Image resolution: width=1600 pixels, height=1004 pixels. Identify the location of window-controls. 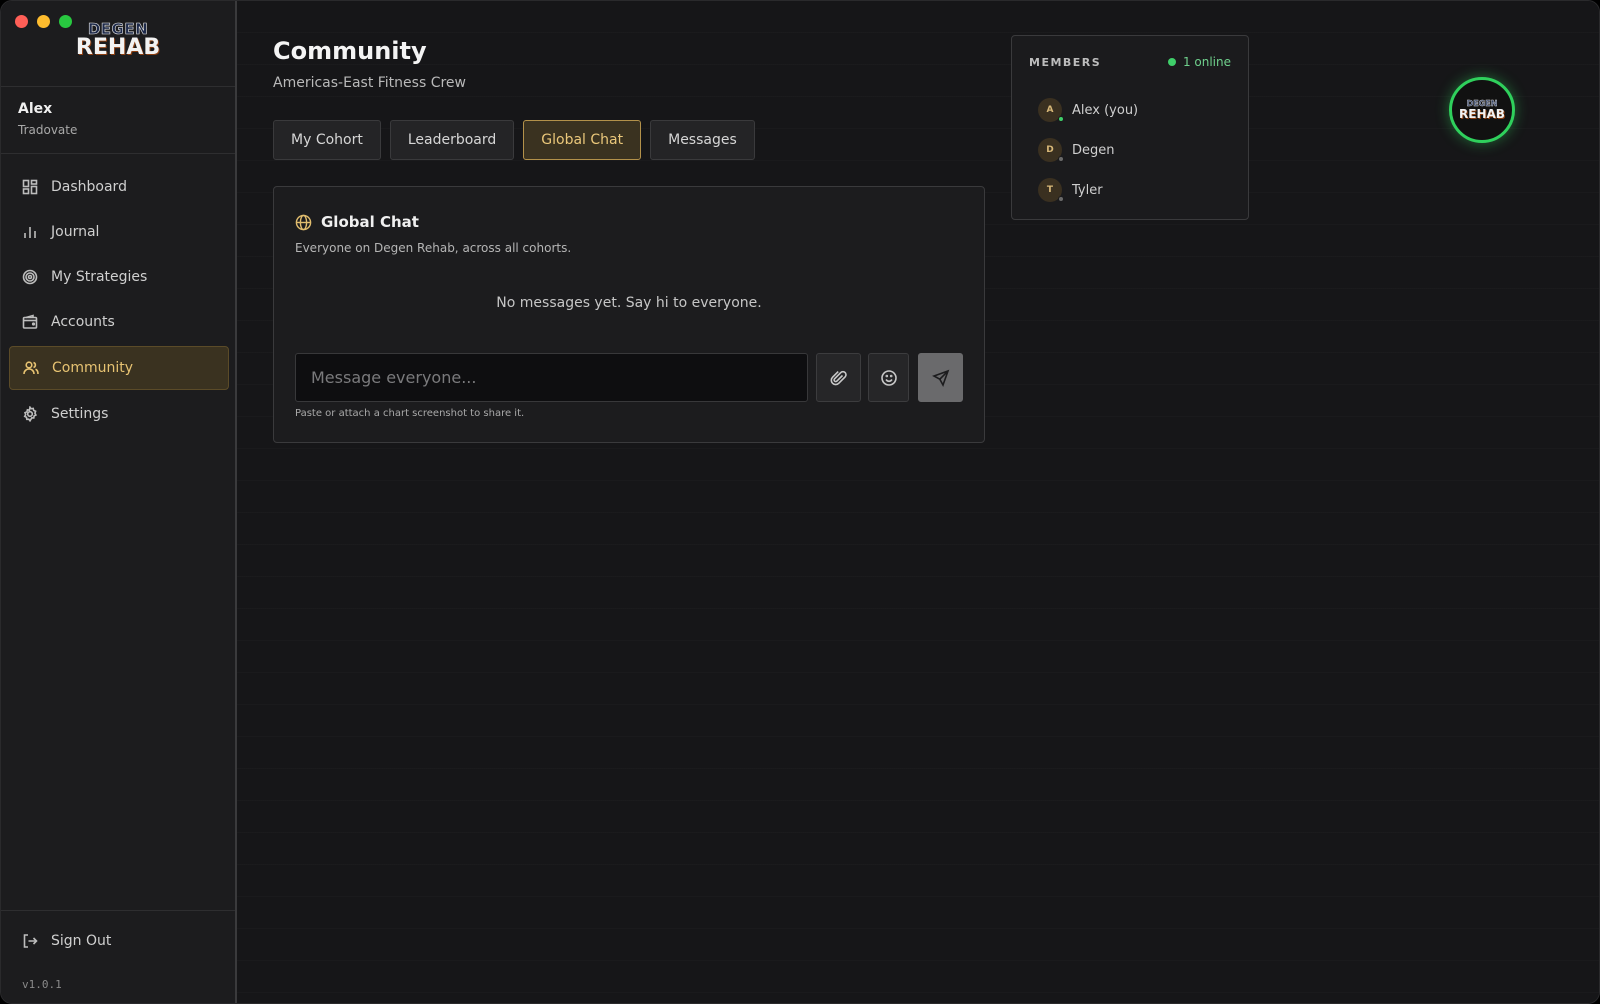
(43, 21).